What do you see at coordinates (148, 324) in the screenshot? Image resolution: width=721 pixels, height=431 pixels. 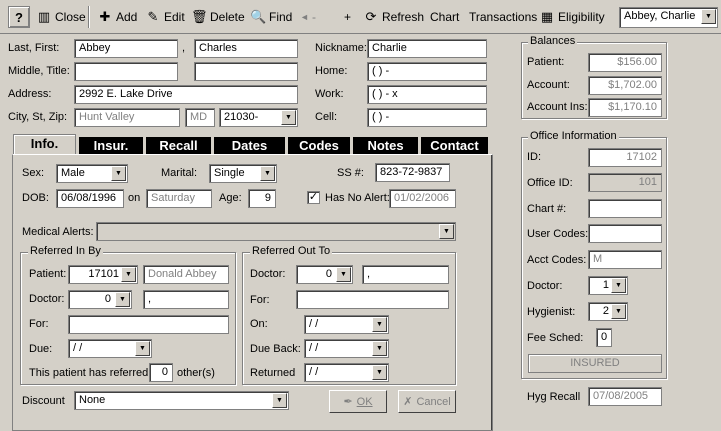 I see `ri-for-field` at bounding box center [148, 324].